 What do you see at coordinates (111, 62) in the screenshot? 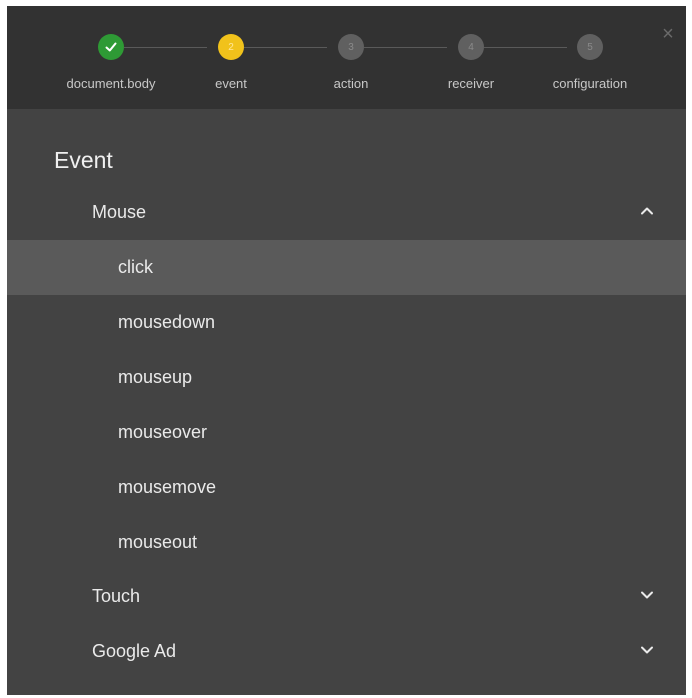
I see `step-document-body: document.body` at bounding box center [111, 62].